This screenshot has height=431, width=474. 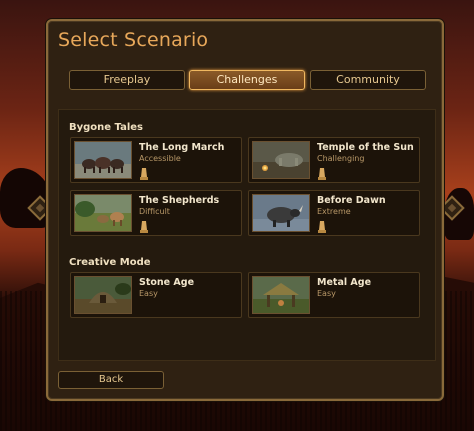 I want to click on background-tree, so click(x=26, y=198).